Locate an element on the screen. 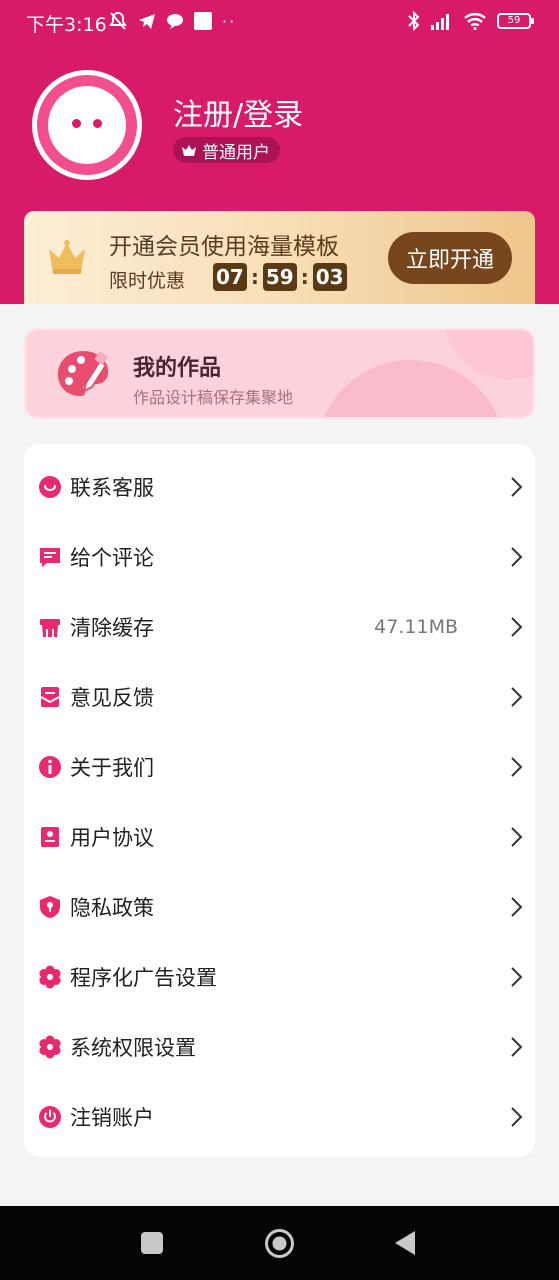  avatar-face-icon is located at coordinates (87, 125).